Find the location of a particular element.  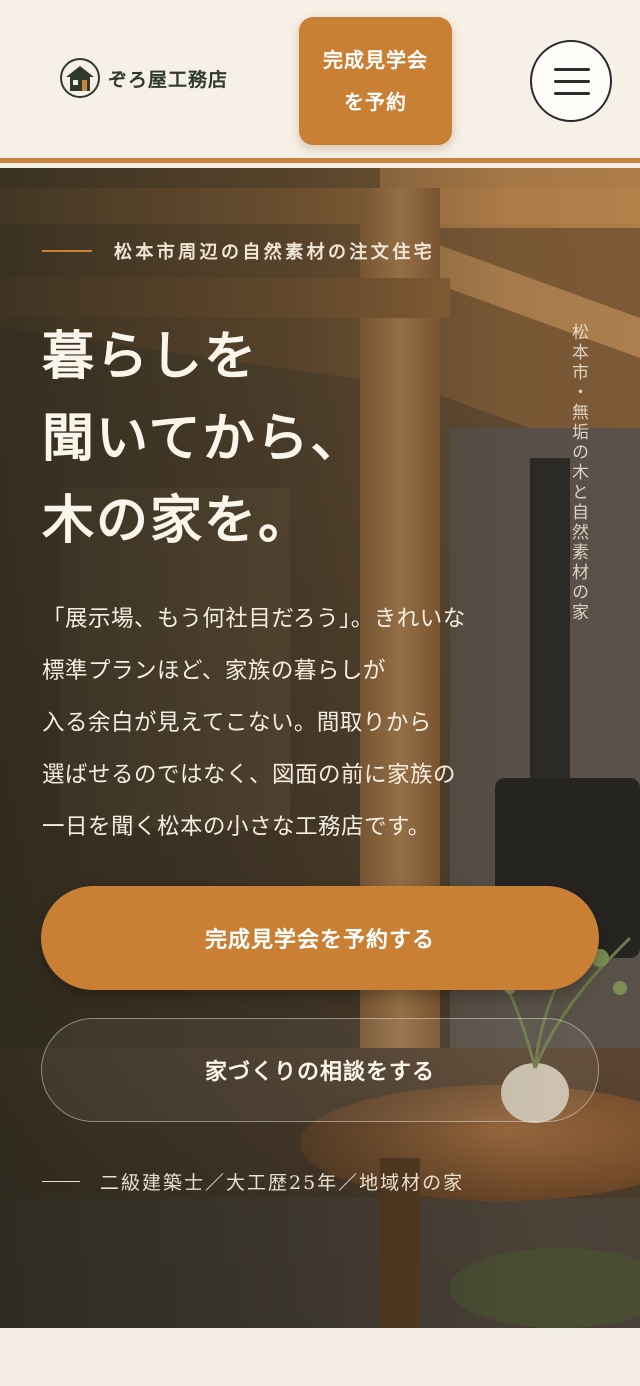

body-line: 「展示場、もう何社目だろう」。きれいな is located at coordinates (254, 619).